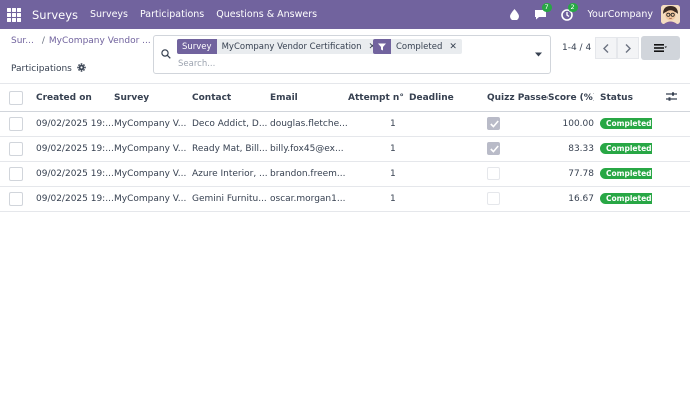  Describe the element at coordinates (620, 14) in the screenshot. I see `company-switcher: YourCompany` at that location.